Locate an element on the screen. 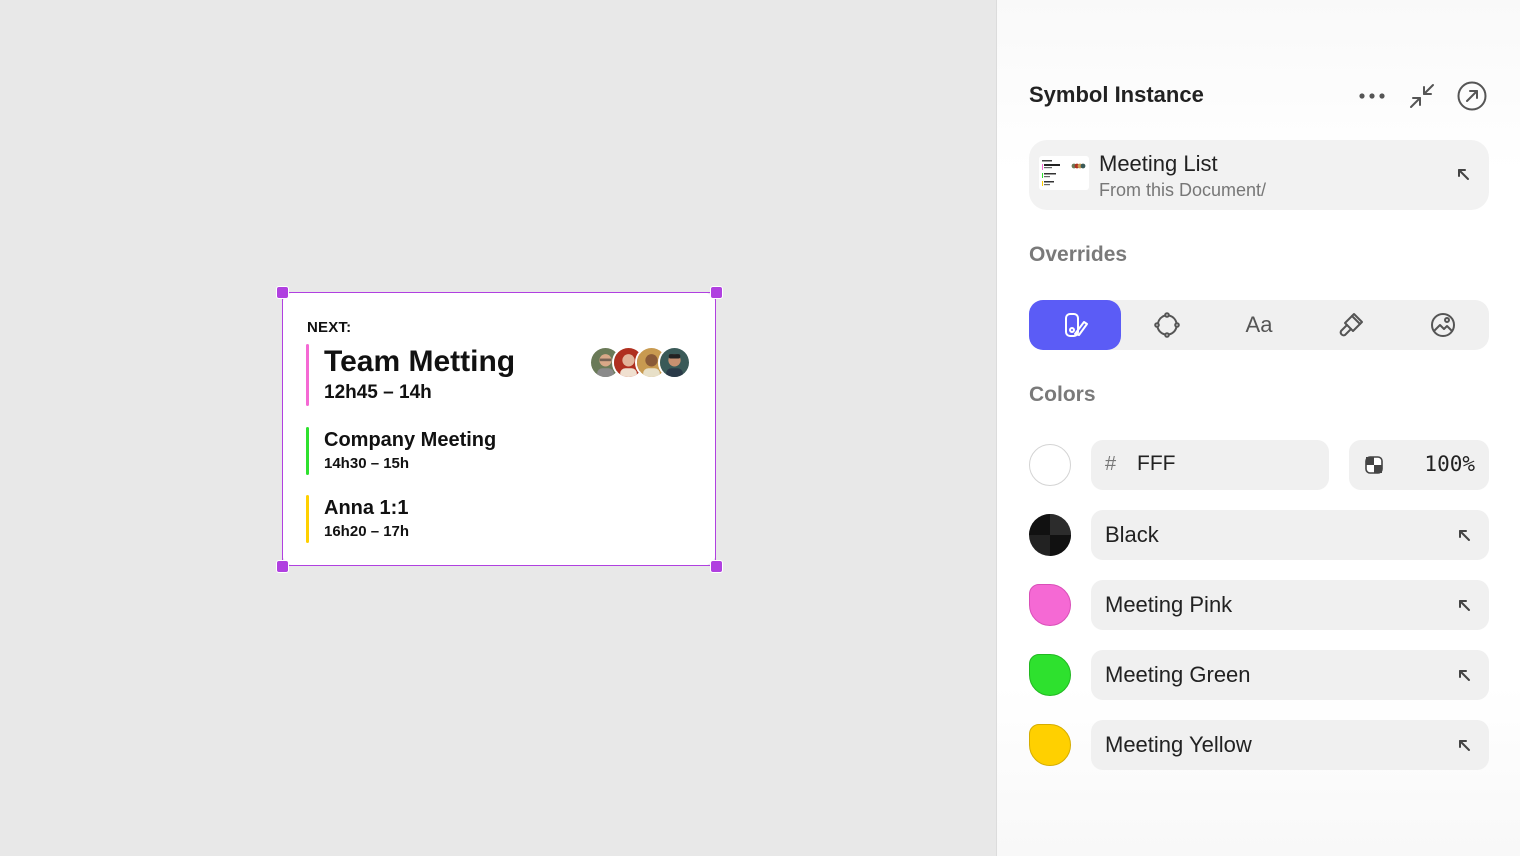  symbol-source: From this Document/ is located at coordinates (1183, 190).